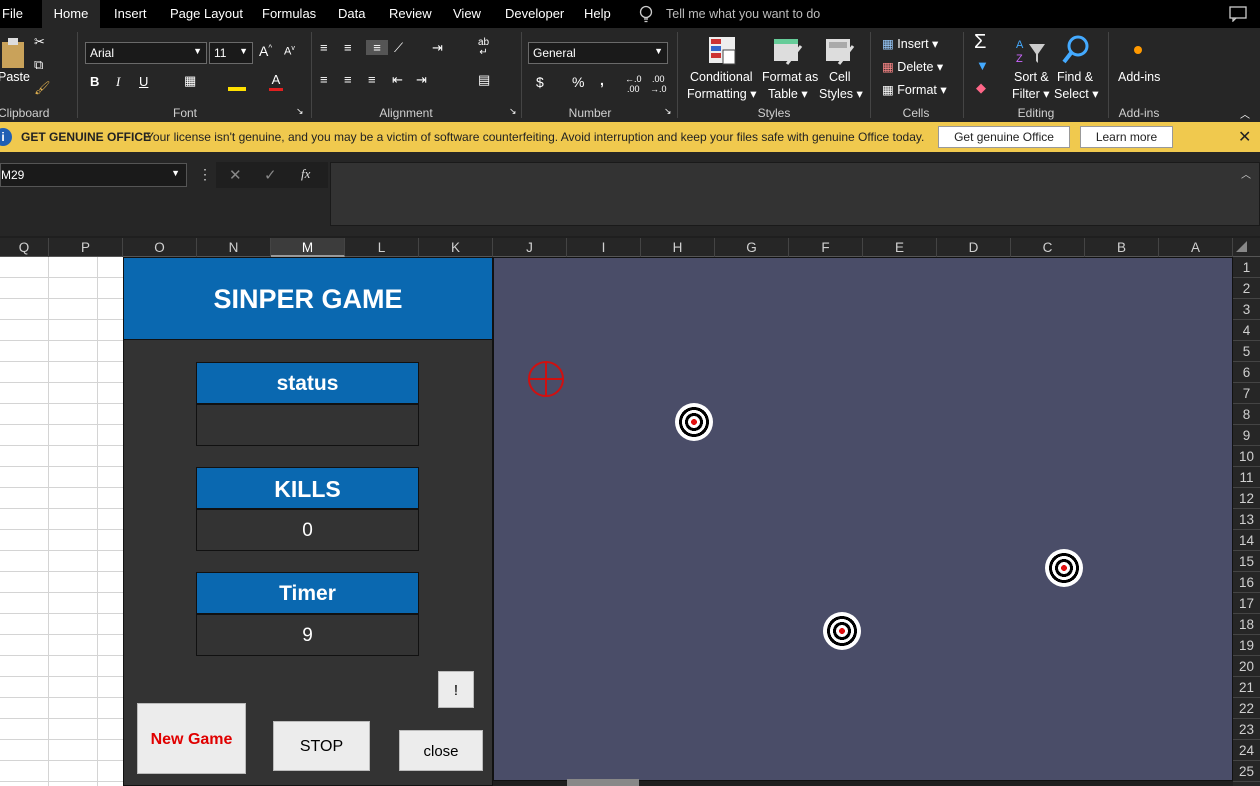 Image resolution: width=1260 pixels, height=786 pixels. What do you see at coordinates (1246, 456) in the screenshot?
I see `row-header: 10` at bounding box center [1246, 456].